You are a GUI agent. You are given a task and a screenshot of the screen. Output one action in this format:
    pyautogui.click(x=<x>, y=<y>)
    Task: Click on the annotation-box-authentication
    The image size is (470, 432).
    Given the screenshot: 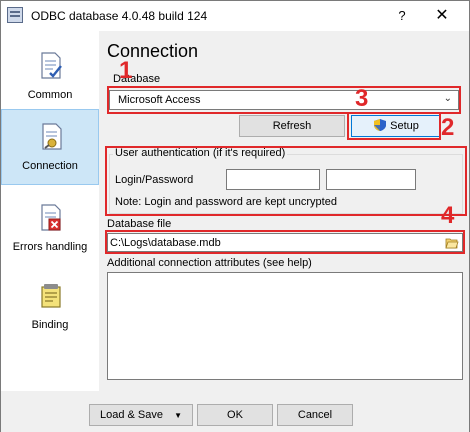 What is the action you would take?
    pyautogui.click(x=286, y=181)
    